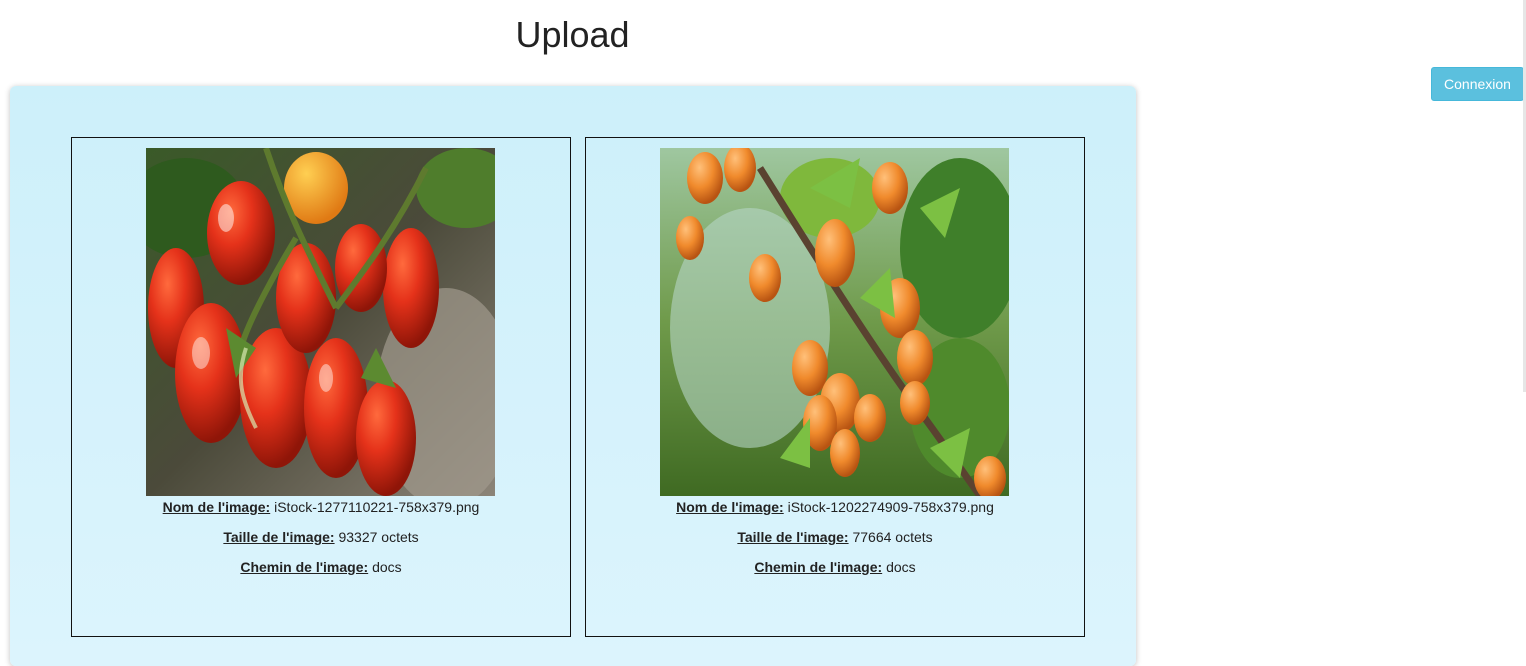 The height and width of the screenshot is (666, 1526). I want to click on image-name-value: iStock-1277110221-758x379.png, so click(377, 507).